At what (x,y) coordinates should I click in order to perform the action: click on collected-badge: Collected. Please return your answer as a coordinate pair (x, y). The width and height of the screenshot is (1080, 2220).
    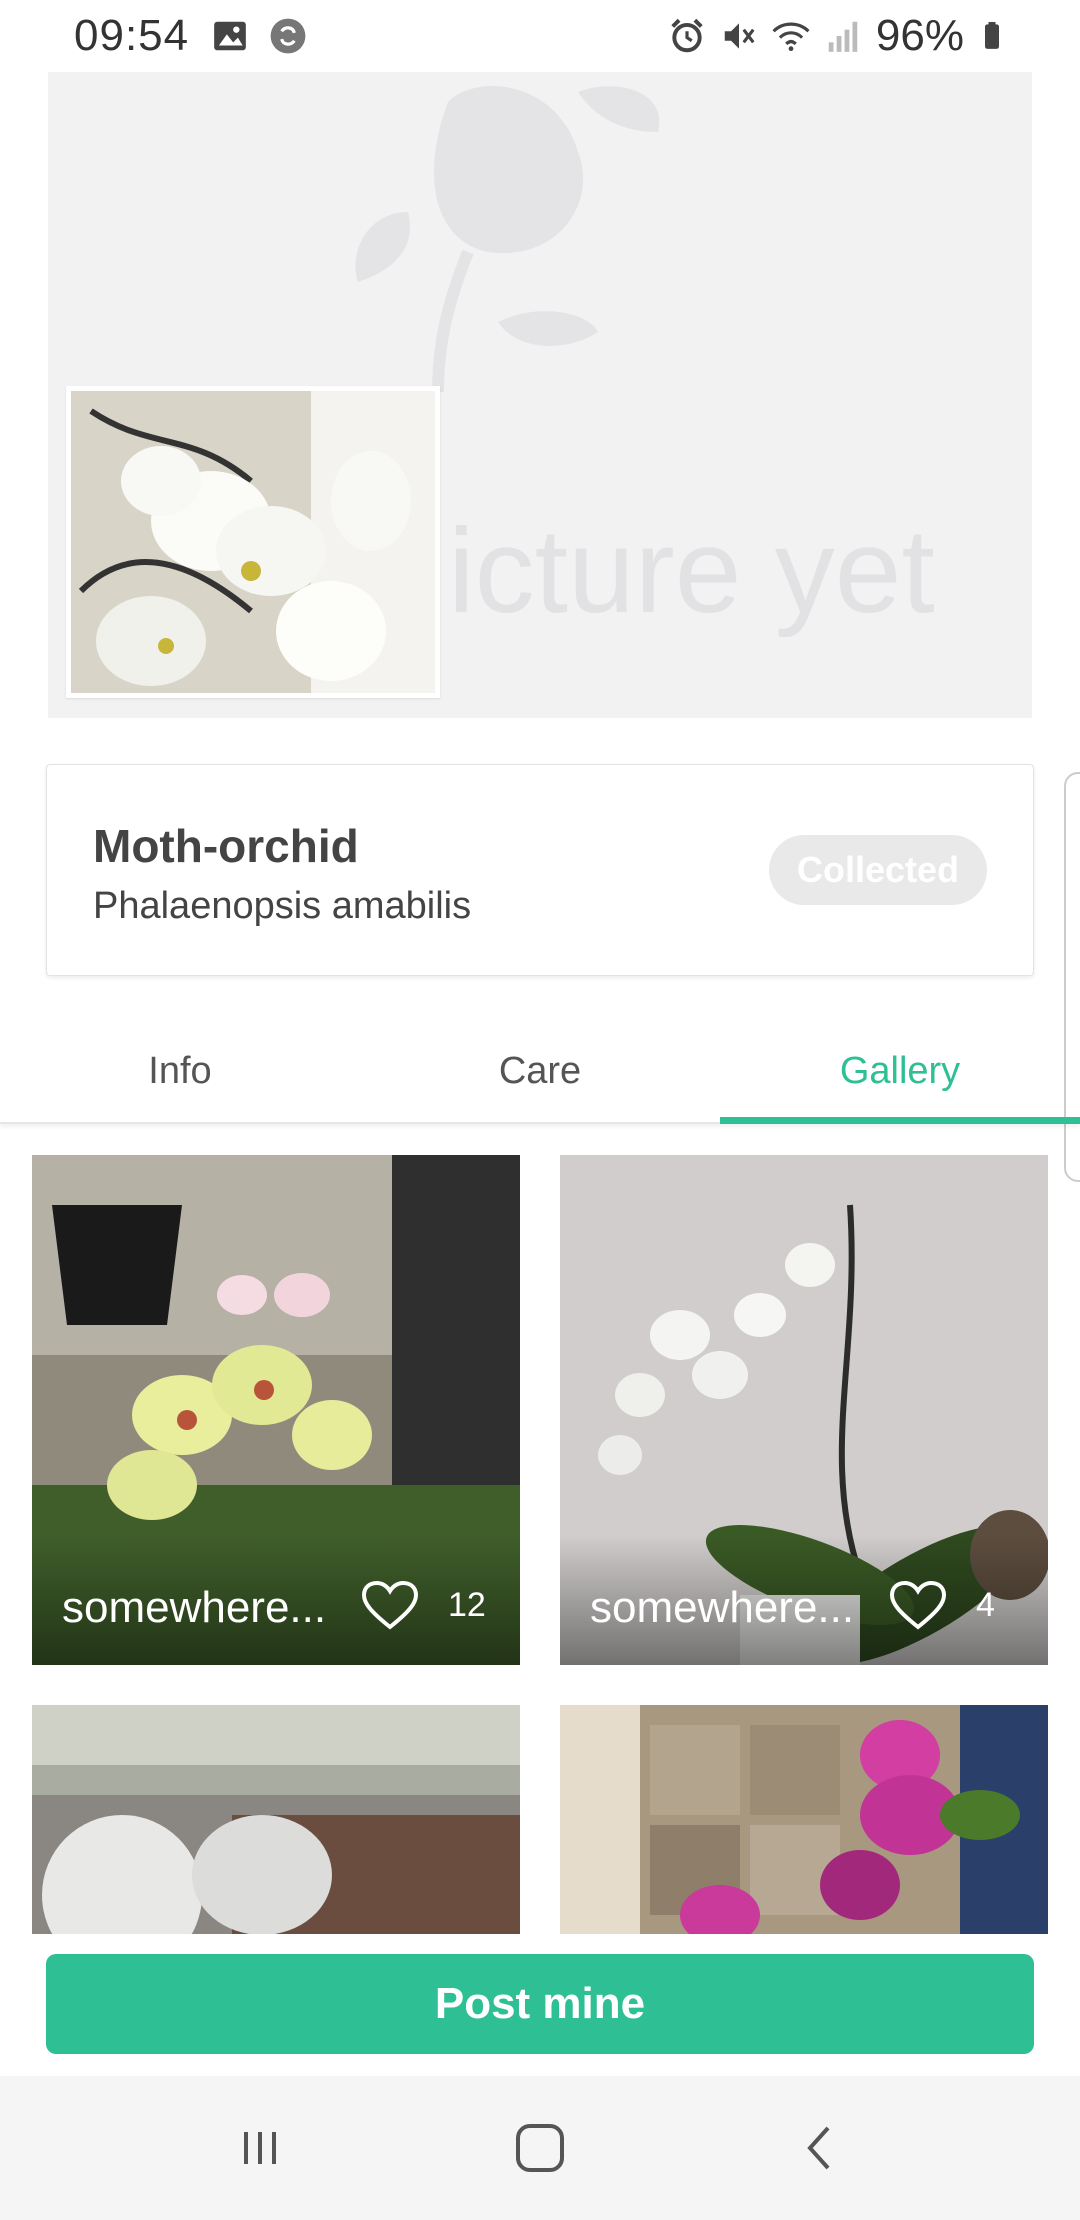
    Looking at the image, I should click on (878, 870).